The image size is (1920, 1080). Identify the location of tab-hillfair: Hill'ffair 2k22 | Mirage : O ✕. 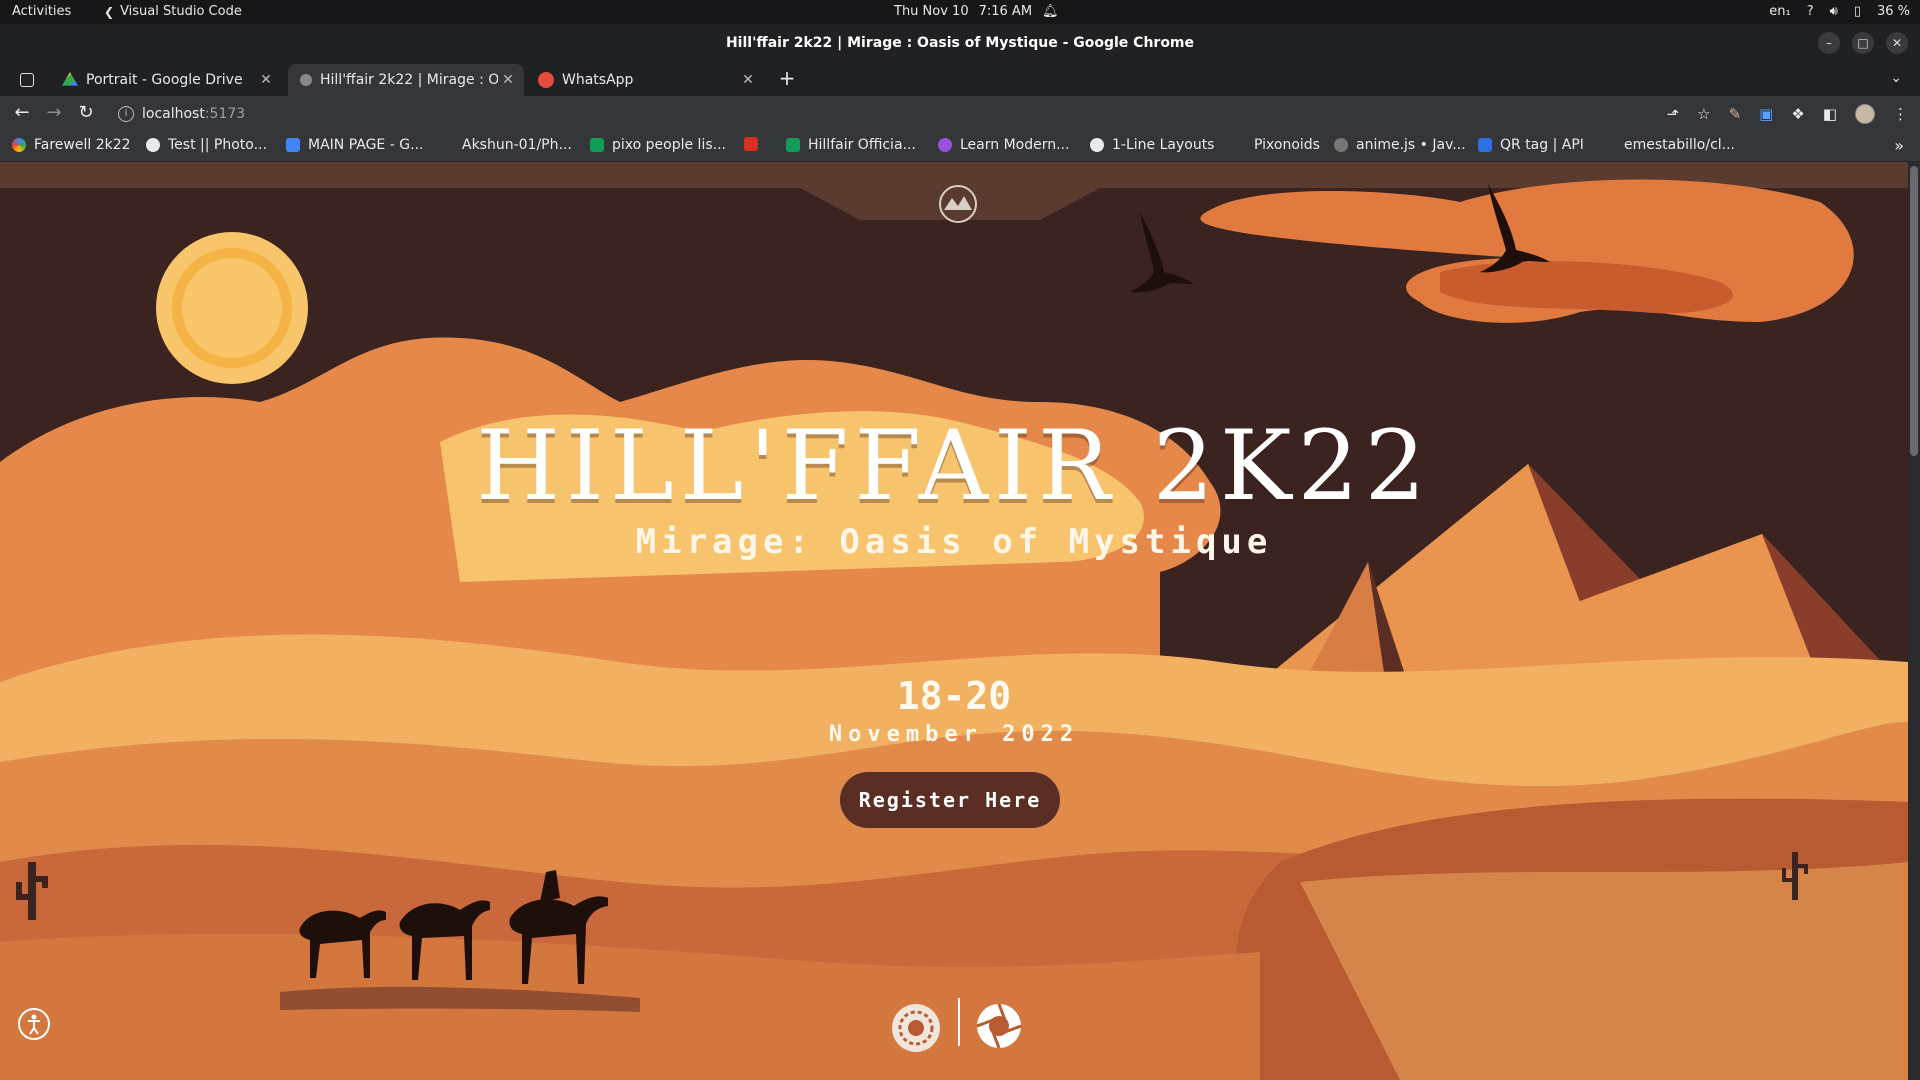
(406, 80).